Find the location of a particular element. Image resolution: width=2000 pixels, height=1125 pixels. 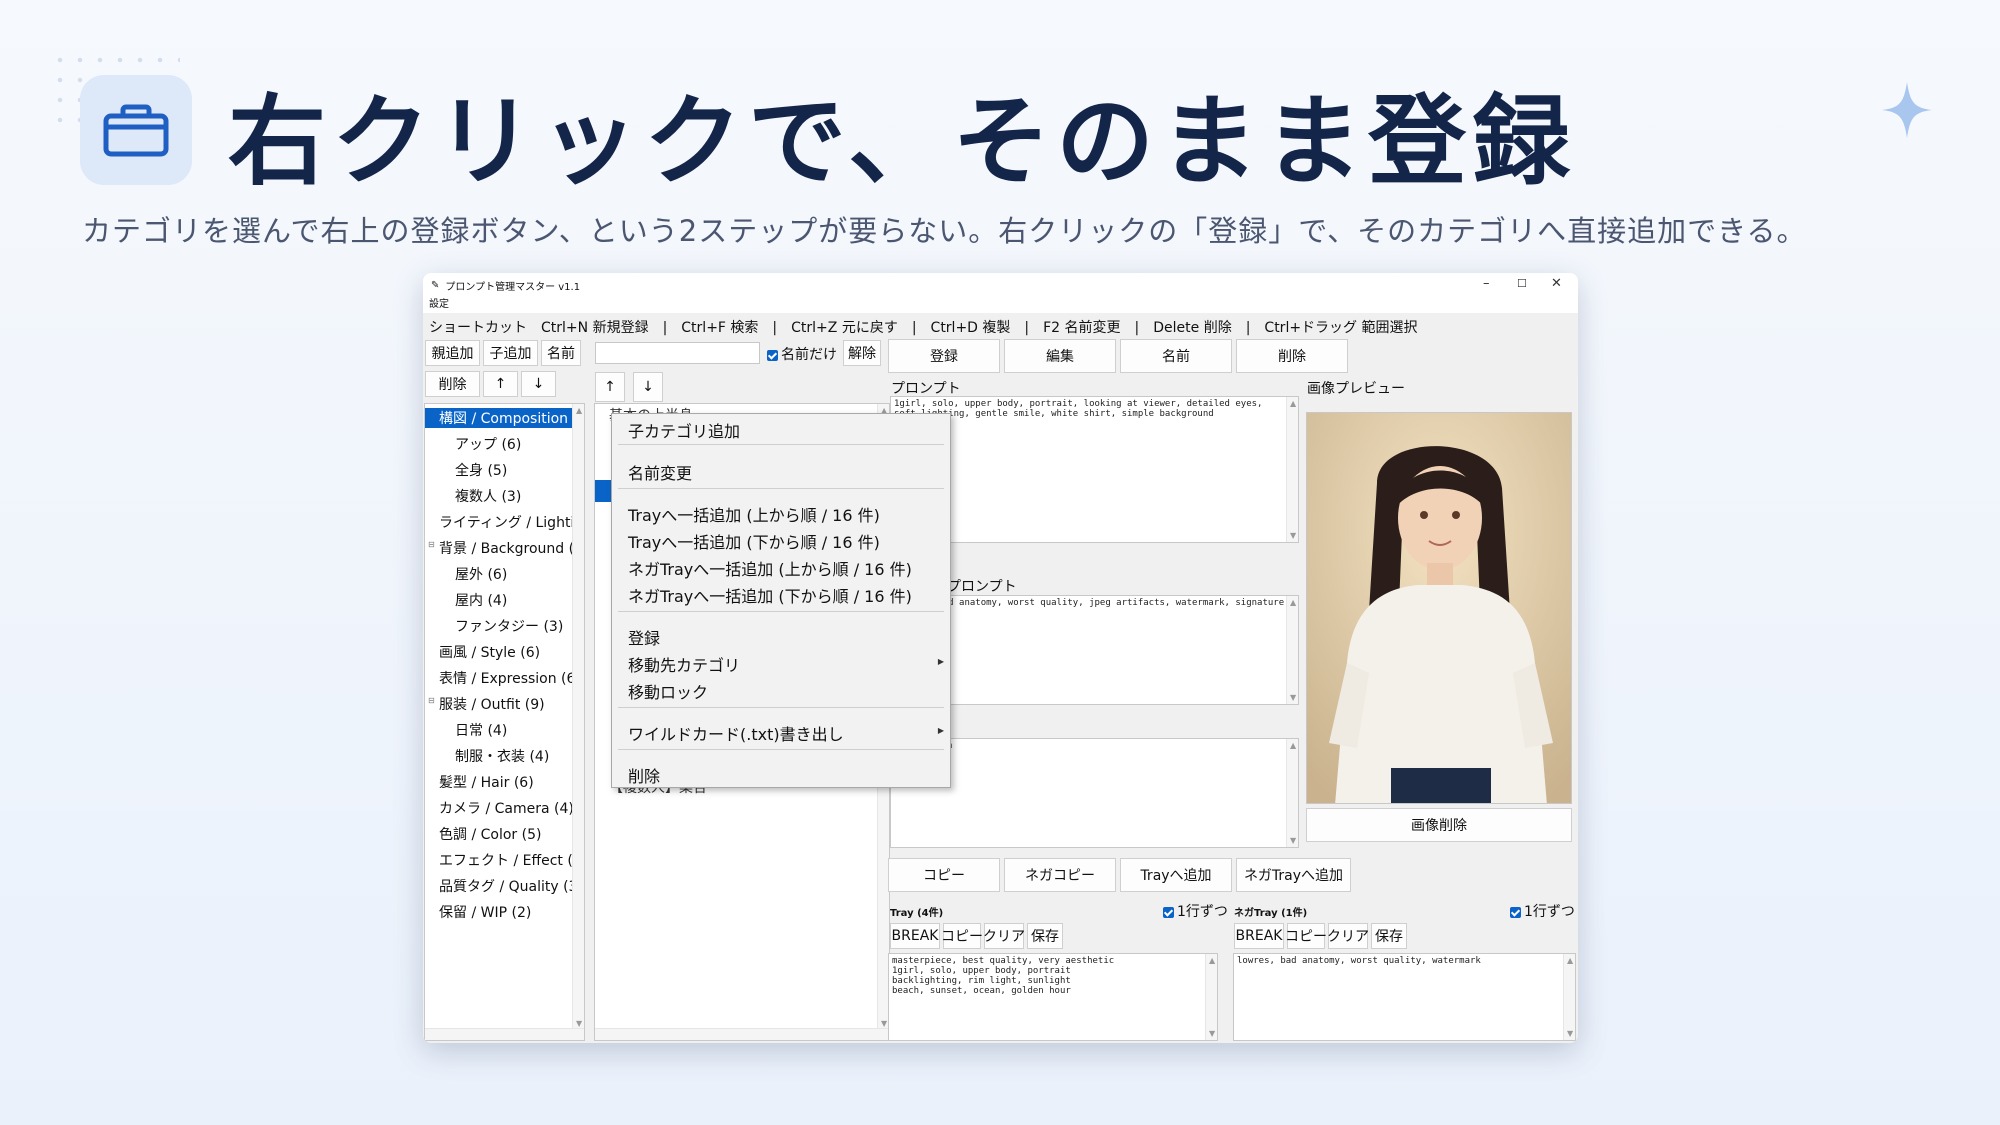

add-to-tray-button: Trayへ追加 is located at coordinates (1176, 875).